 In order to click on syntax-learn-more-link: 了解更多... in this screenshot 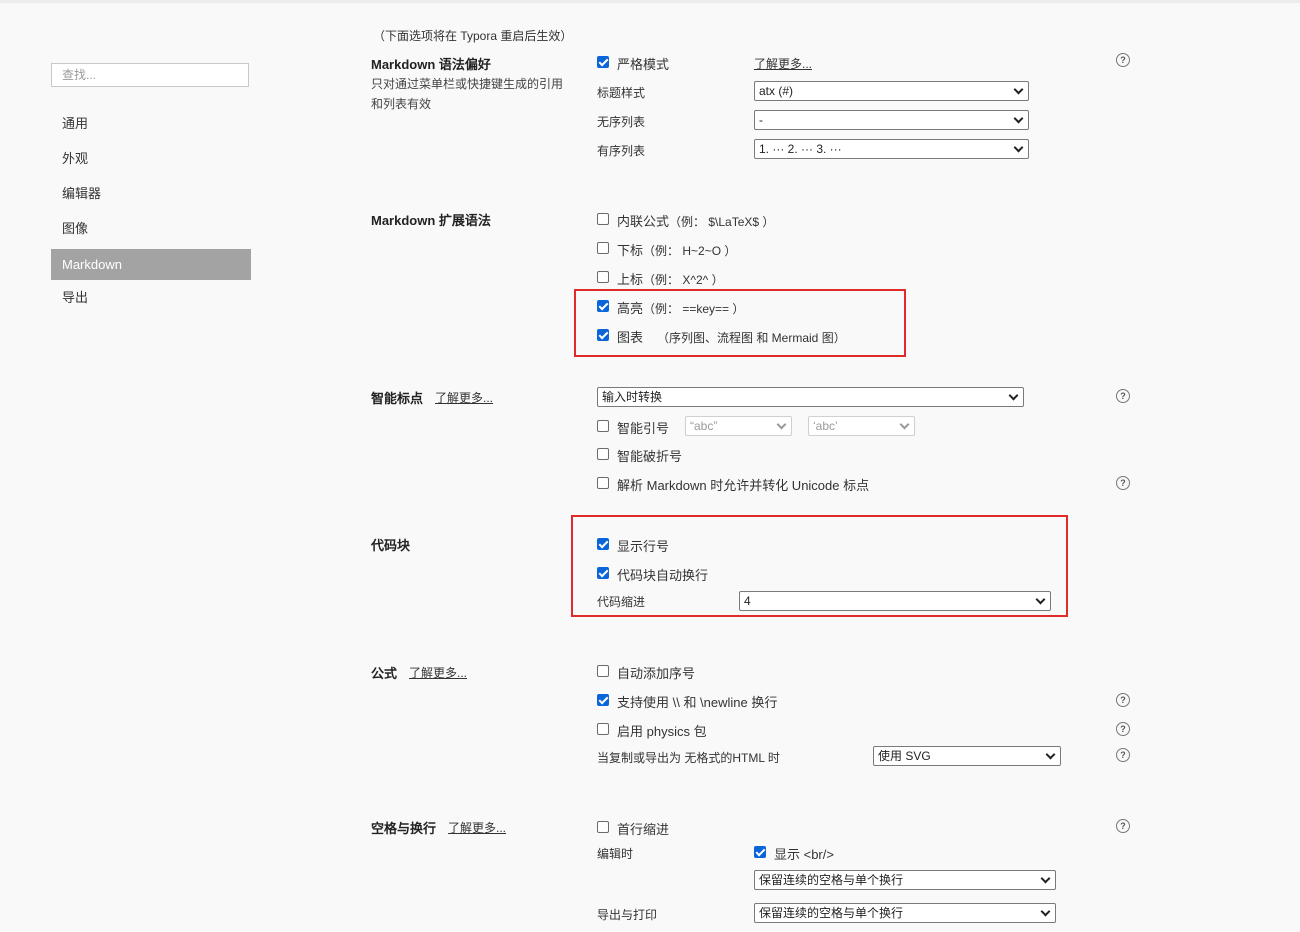, I will do `click(783, 63)`.